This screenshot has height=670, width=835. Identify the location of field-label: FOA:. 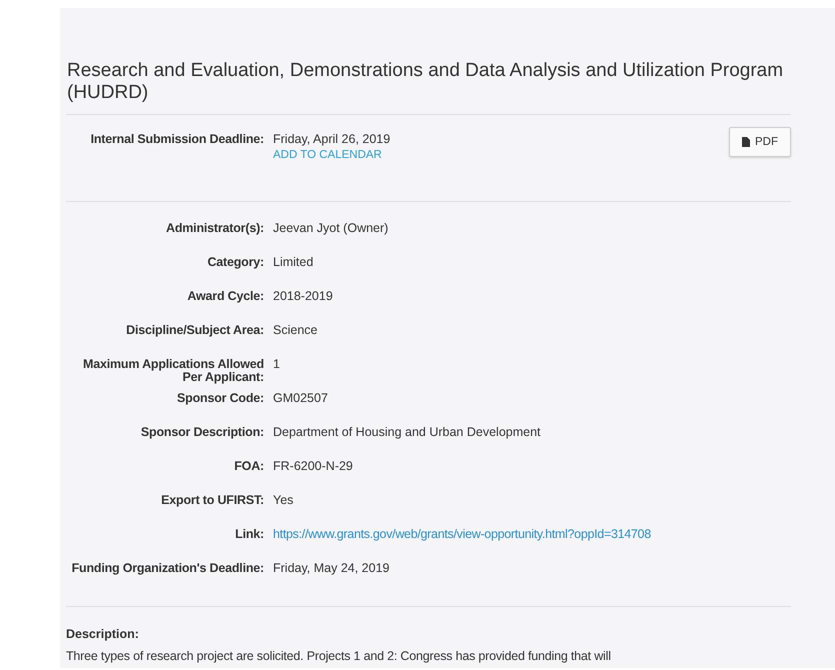
(248, 466).